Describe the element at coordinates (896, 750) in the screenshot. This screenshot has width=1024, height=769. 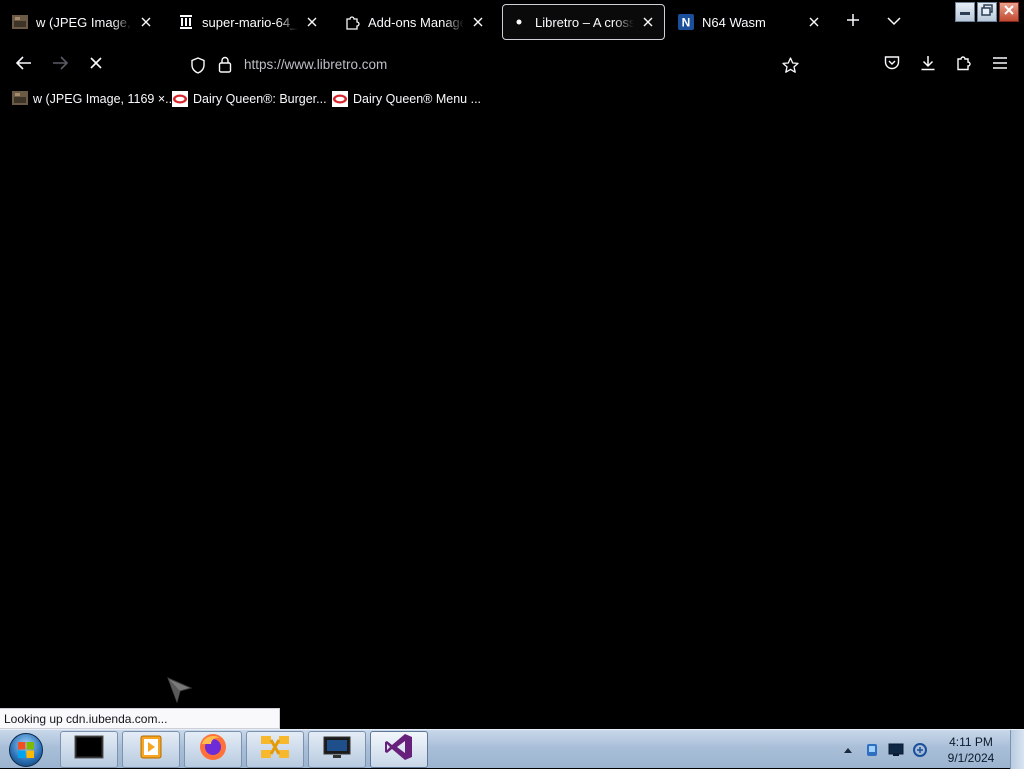
I see `display-icon` at that location.